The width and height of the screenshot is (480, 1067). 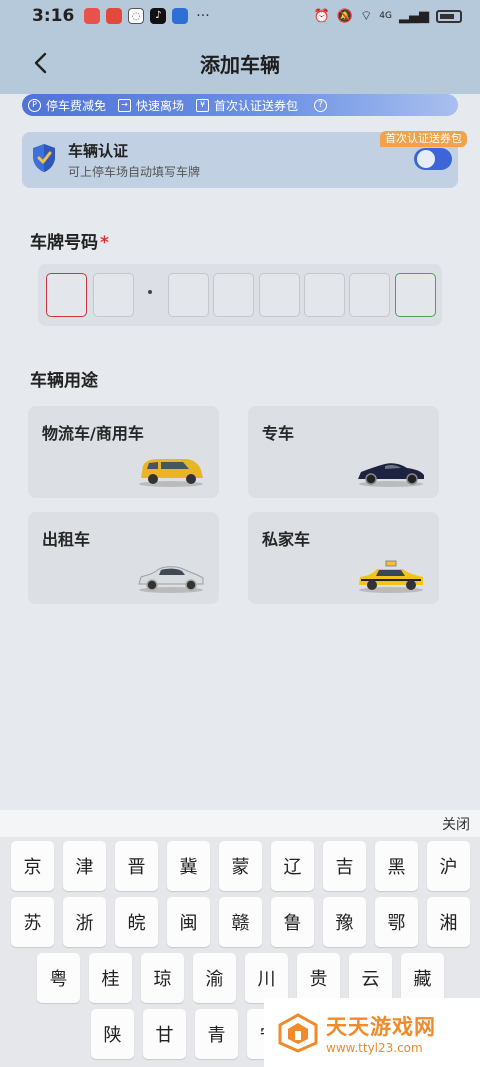 What do you see at coordinates (125, 105) in the screenshot?
I see `exit-icon: →` at bounding box center [125, 105].